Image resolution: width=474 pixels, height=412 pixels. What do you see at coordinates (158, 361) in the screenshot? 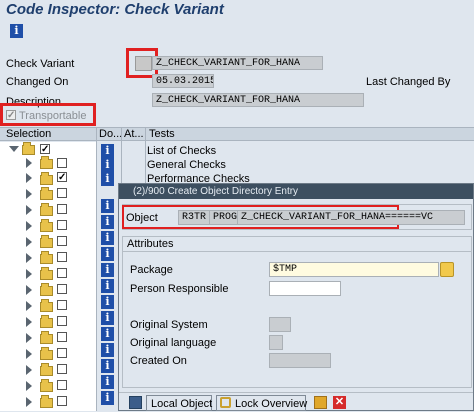
I see `created-on-label: Created On` at bounding box center [158, 361].